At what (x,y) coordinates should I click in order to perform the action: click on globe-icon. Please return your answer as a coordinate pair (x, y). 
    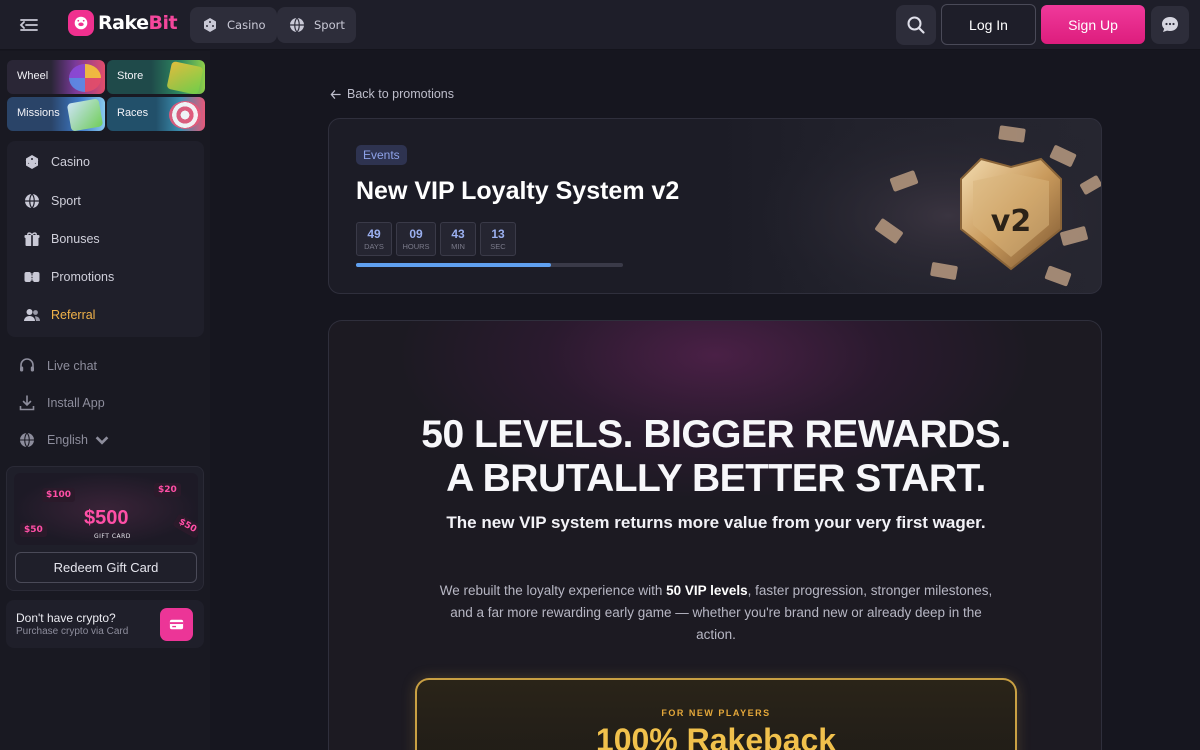
    Looking at the image, I should click on (27, 440).